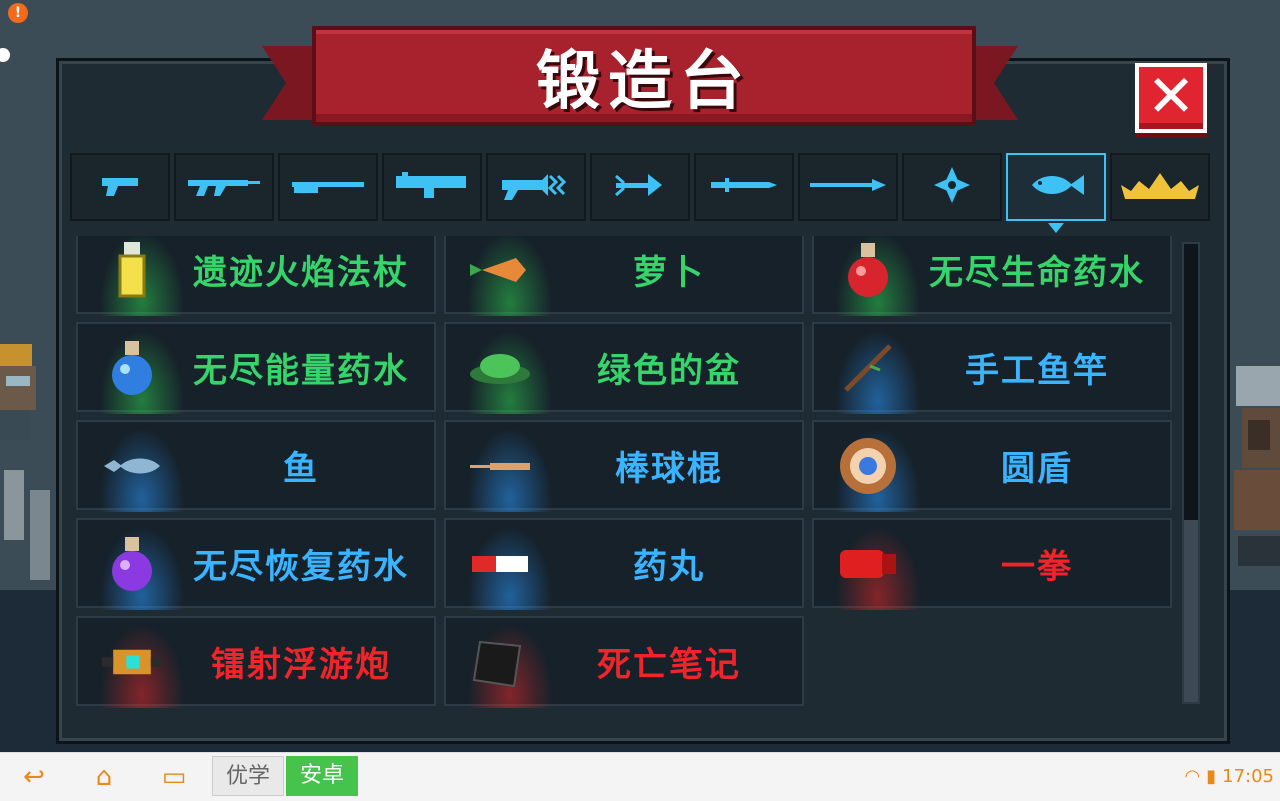  Describe the element at coordinates (868, 466) in the screenshot. I see `round-shield-icon` at that location.